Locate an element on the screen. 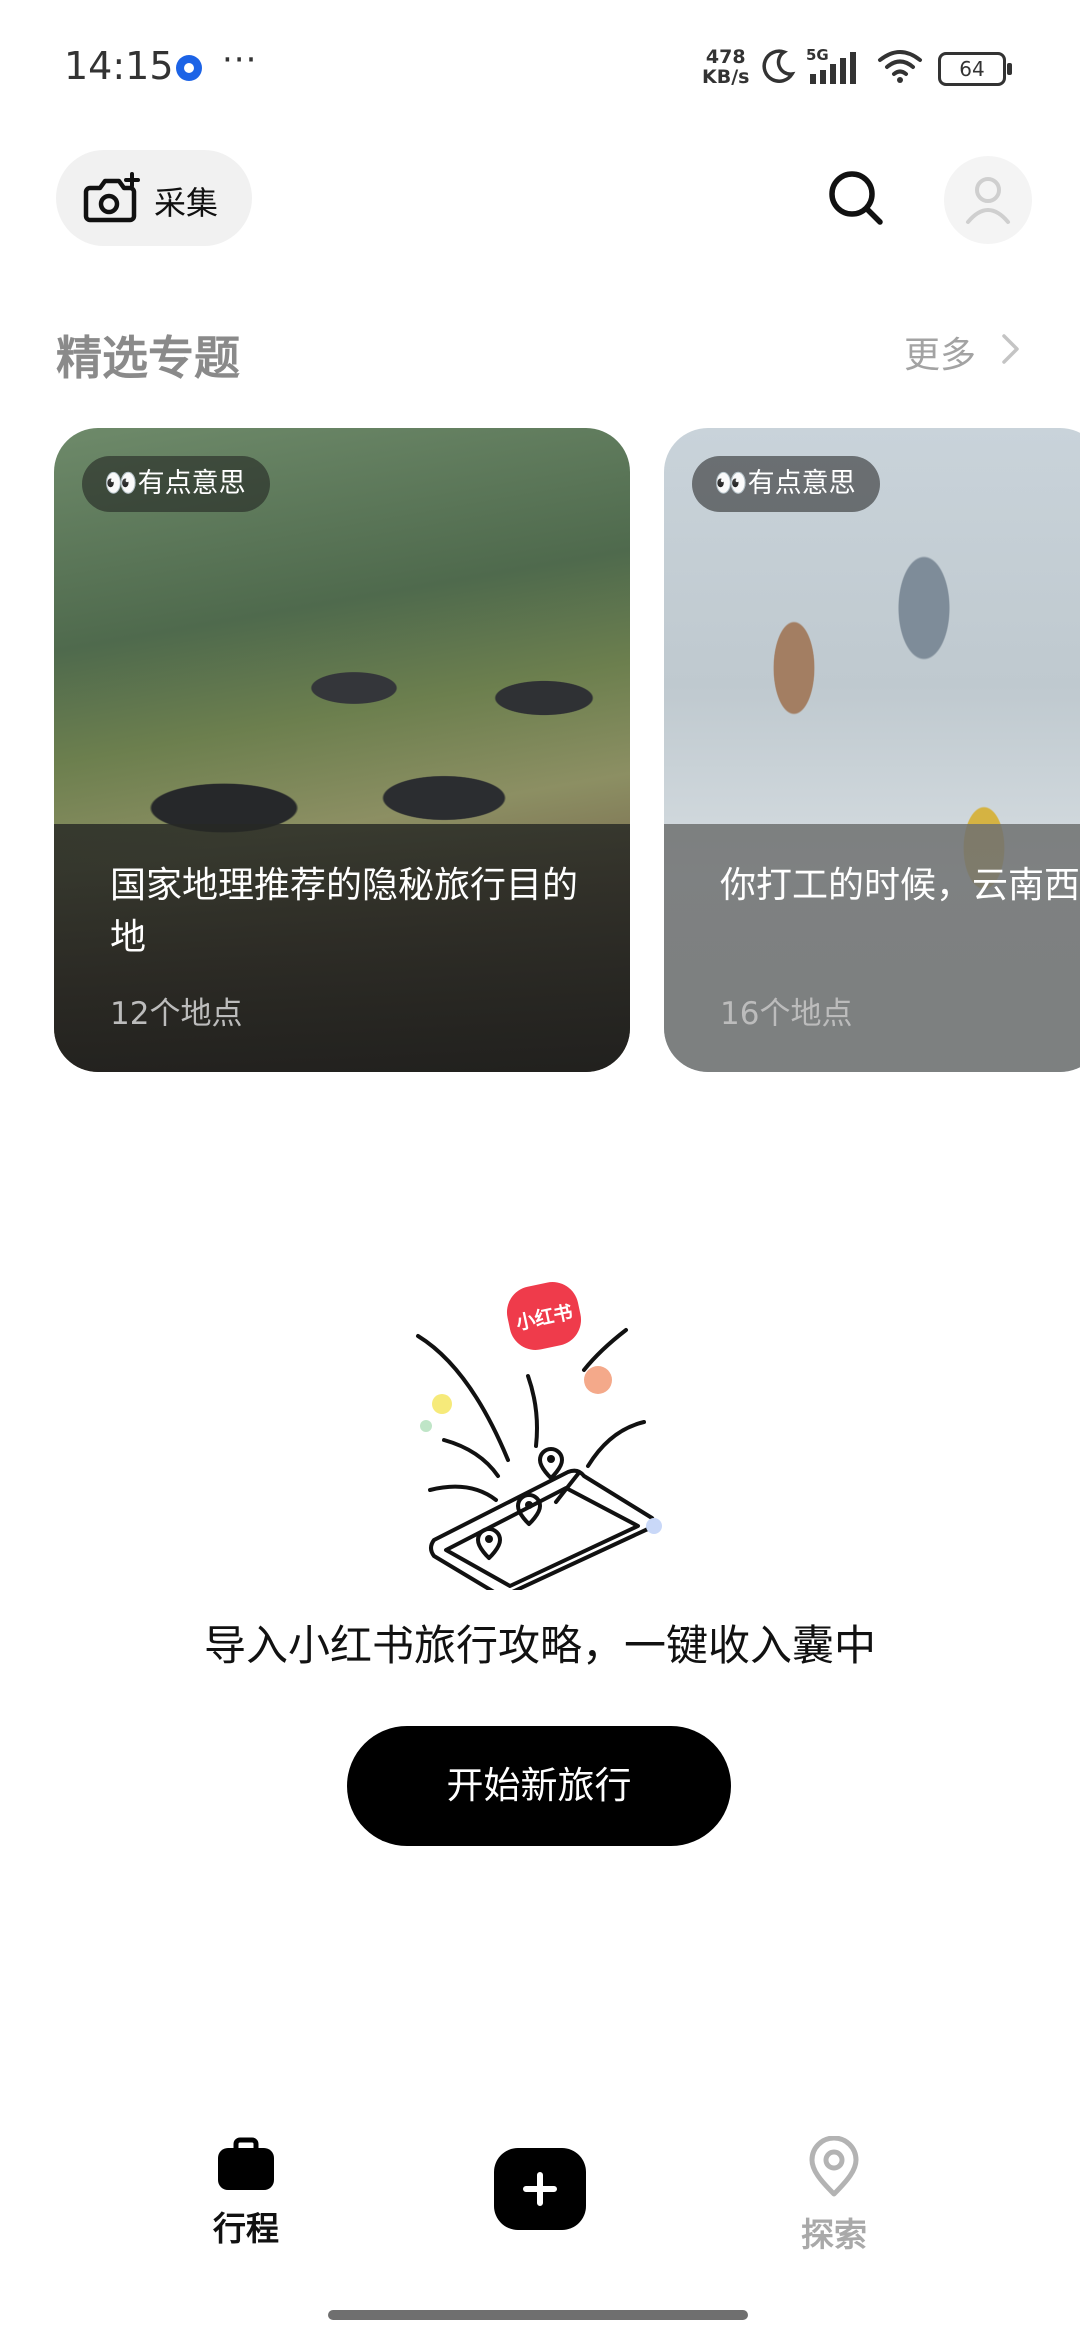  collect-button: 采集 is located at coordinates (154, 198).